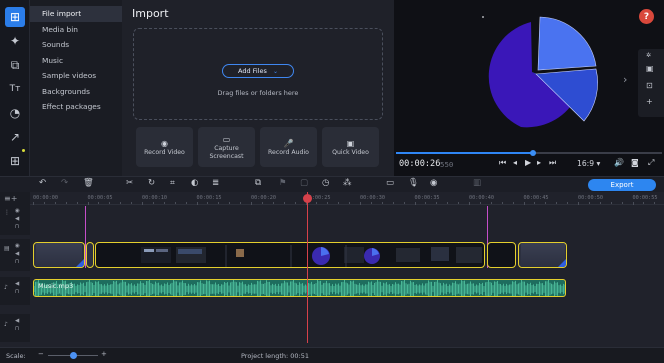 This screenshot has height=363, width=664. Describe the element at coordinates (304, 183) in the screenshot. I see `frame-icon: ▢` at that location.